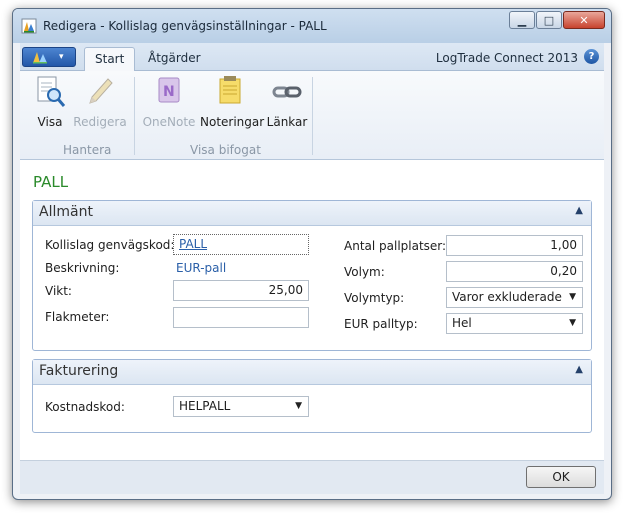 This screenshot has height=518, width=629. Describe the element at coordinates (381, 324) in the screenshot. I see `eur-palltyp-label: EUR palltyp:` at that location.